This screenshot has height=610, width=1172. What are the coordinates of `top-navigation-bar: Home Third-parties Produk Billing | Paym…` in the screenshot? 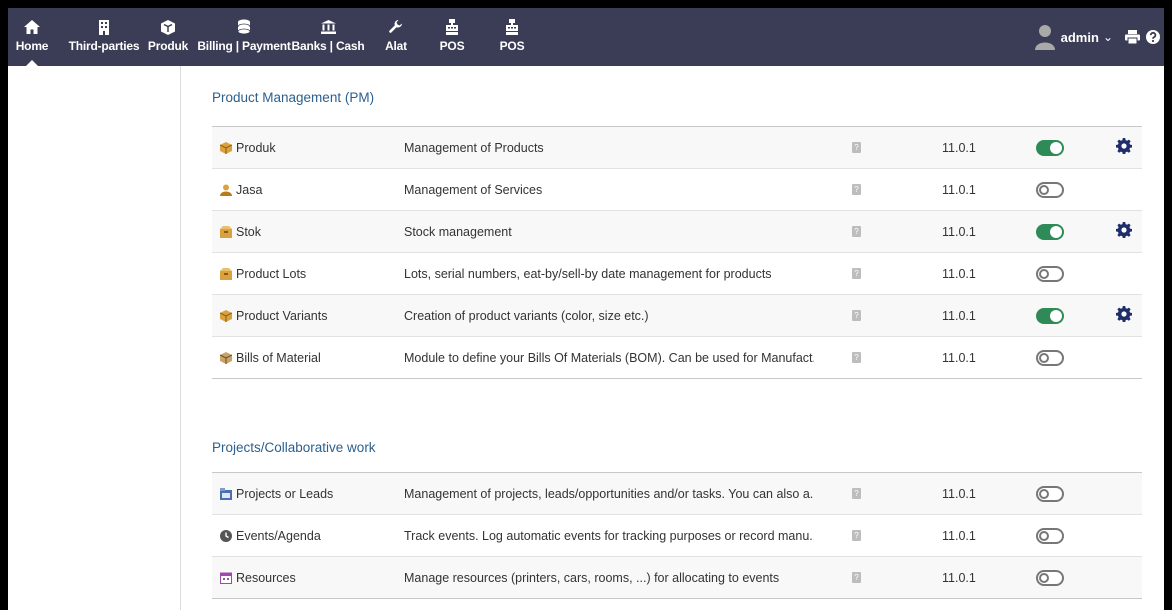 It's located at (586, 37).